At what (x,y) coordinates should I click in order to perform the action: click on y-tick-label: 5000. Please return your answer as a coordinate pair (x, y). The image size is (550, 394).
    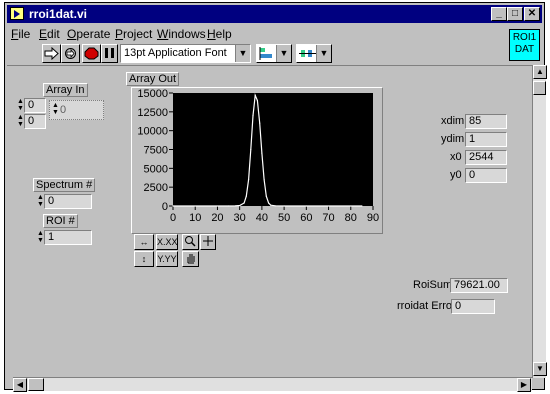
    Looking at the image, I should click on (156, 169).